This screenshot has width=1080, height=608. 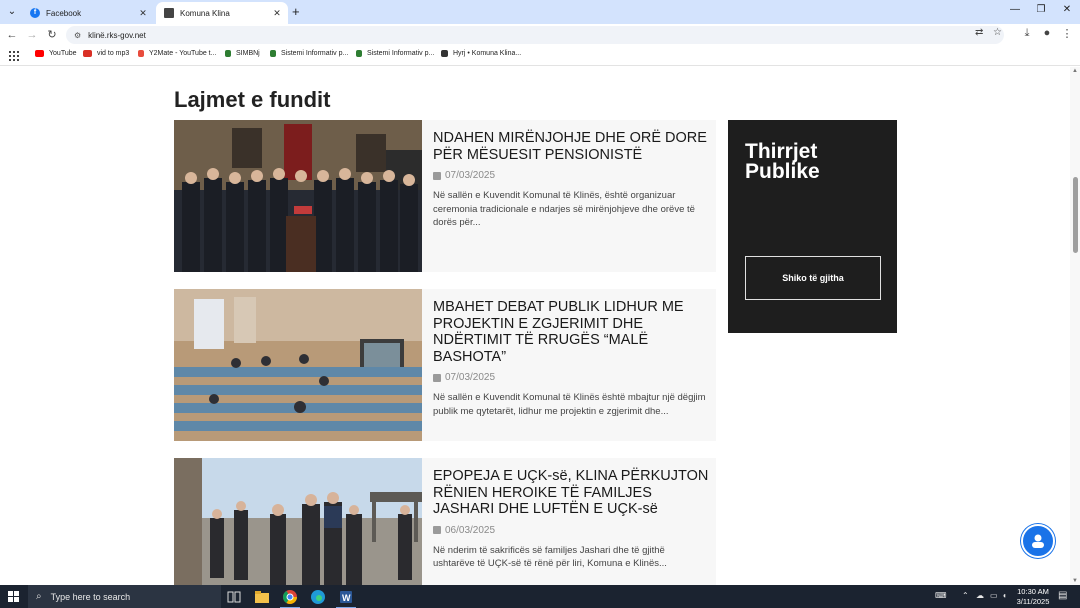 What do you see at coordinates (1047, 33) in the screenshot?
I see `profile-avatar-icon: ●` at bounding box center [1047, 33].